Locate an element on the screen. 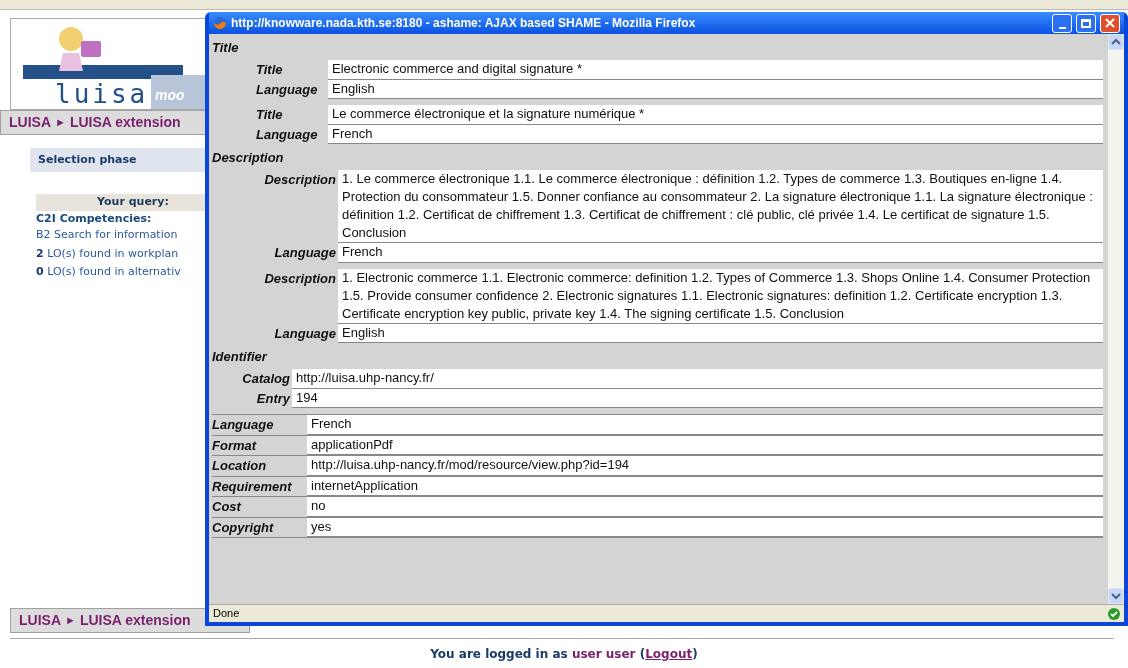 The height and width of the screenshot is (668, 1128). logout-link: Logout is located at coordinates (669, 654).